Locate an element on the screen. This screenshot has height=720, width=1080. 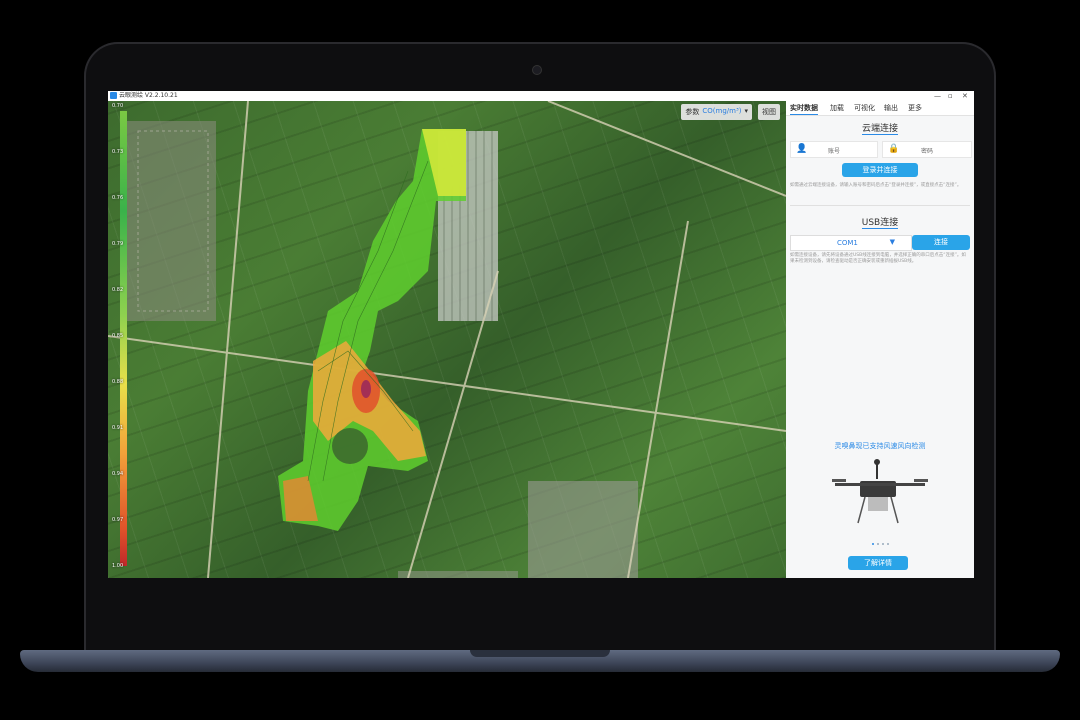
password-placeholder: 密码 is located at coordinates (926, 151).